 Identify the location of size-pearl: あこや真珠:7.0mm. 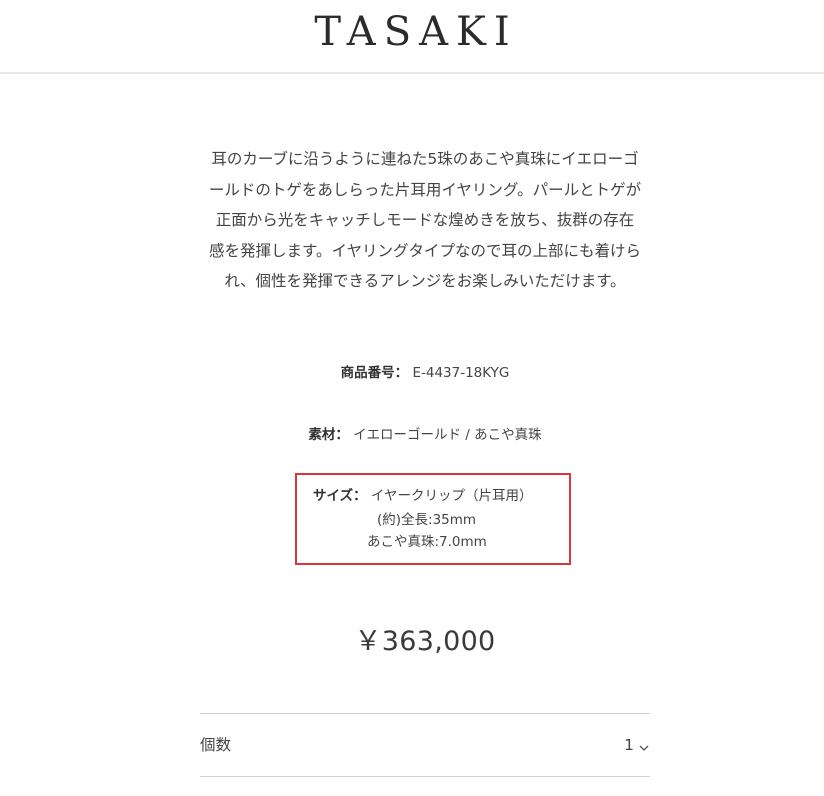
(427, 542).